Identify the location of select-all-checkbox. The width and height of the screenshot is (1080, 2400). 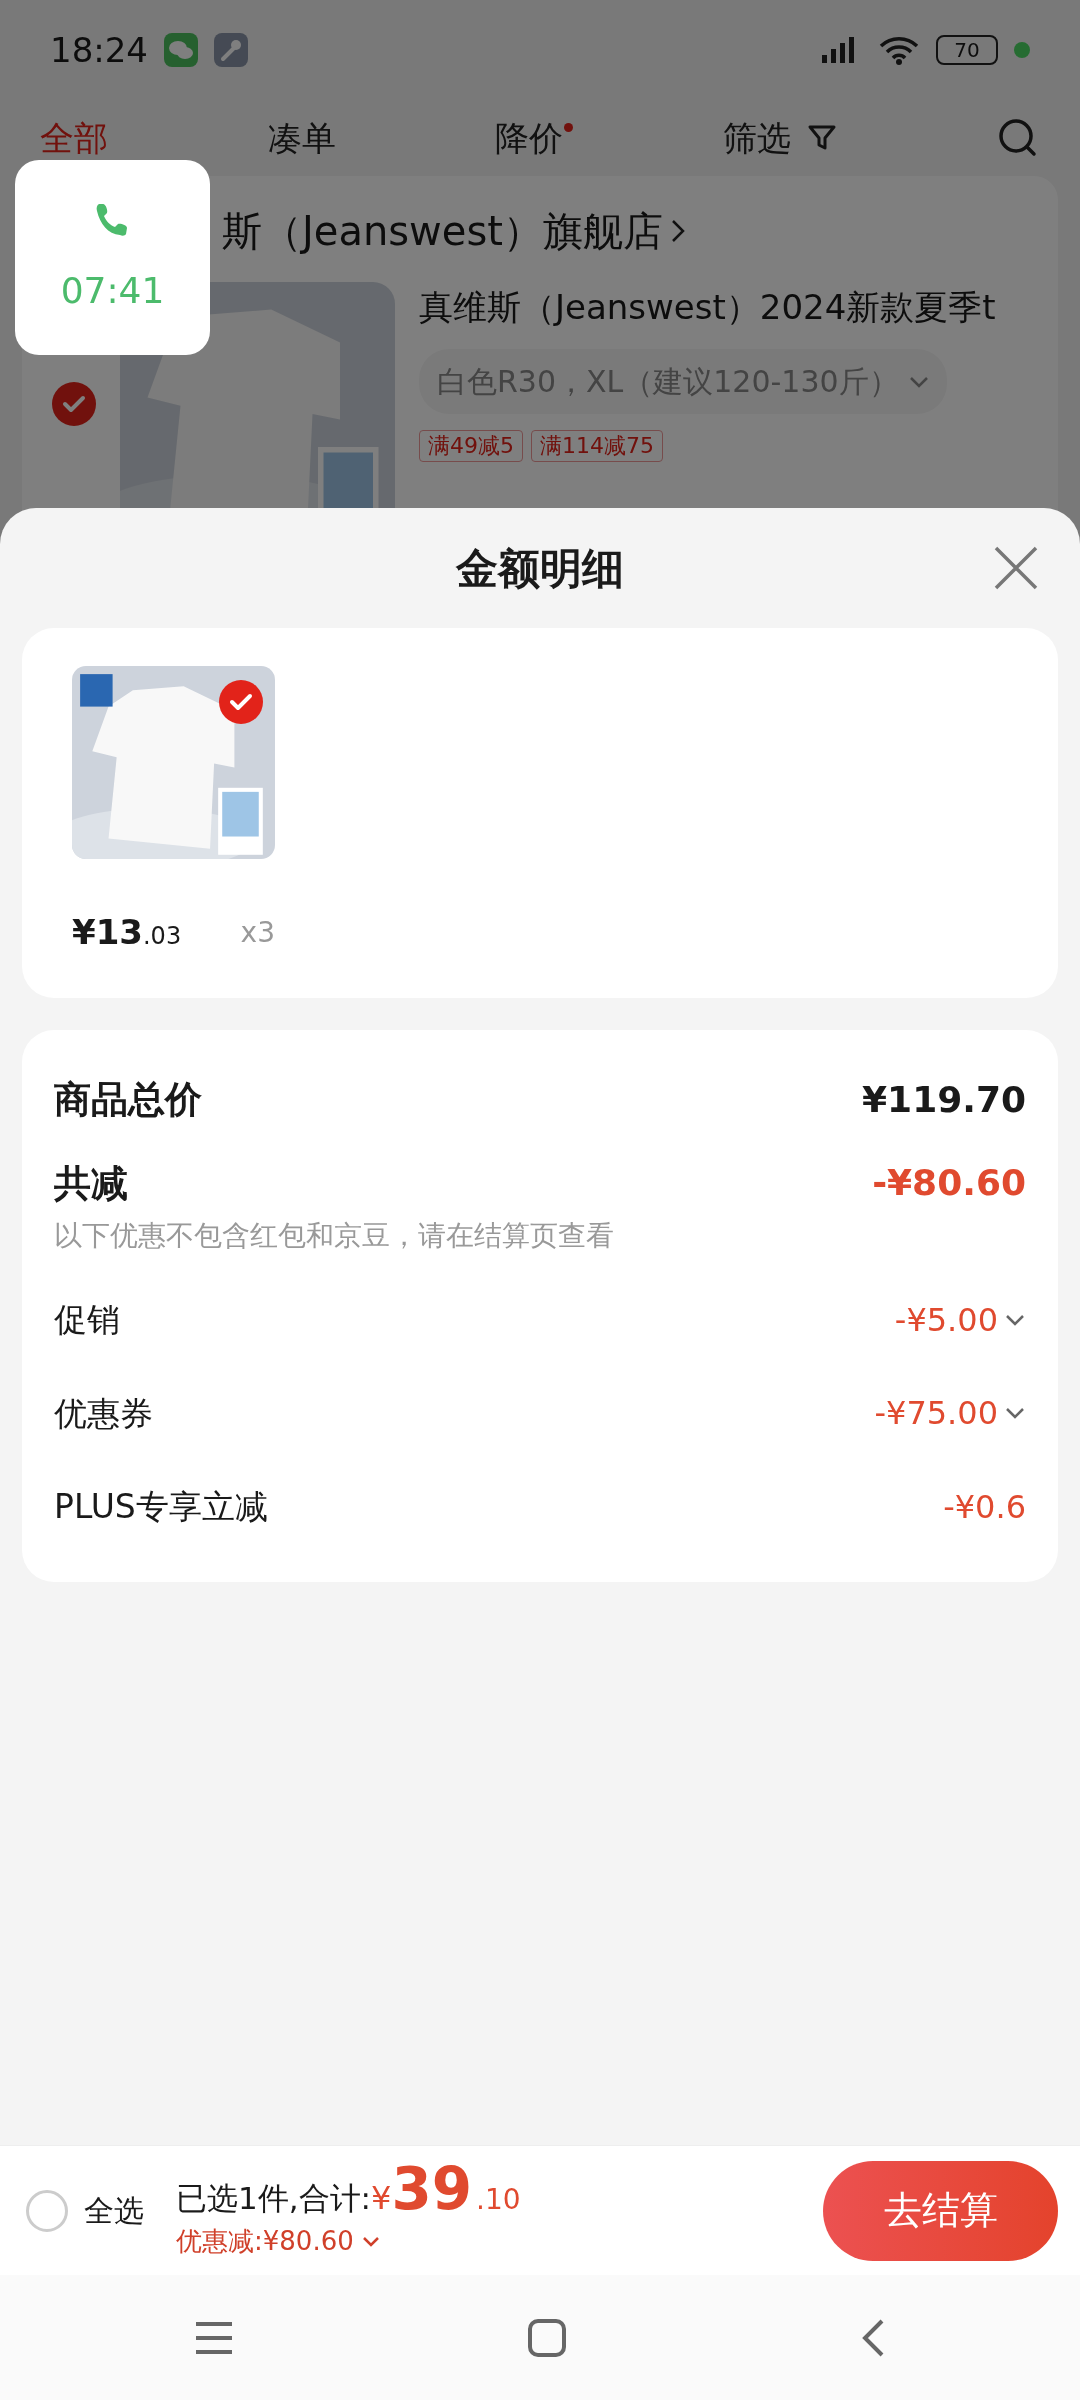
(47, 2210).